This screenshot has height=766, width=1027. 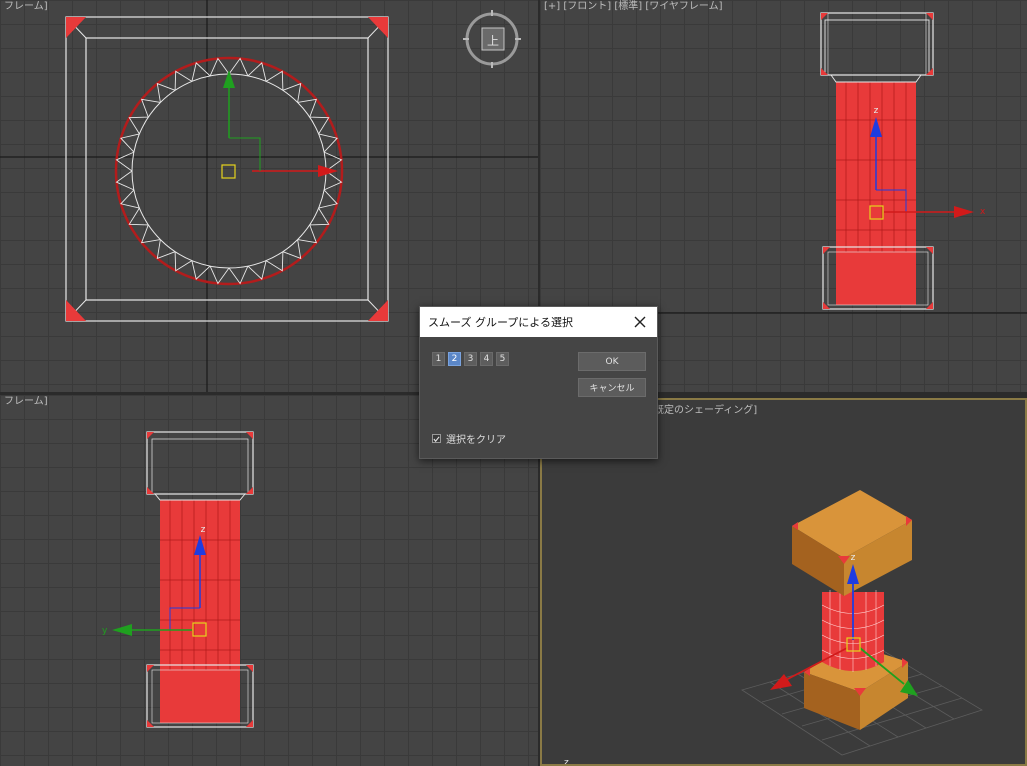 I want to click on cancel-button: キャンセル, so click(x=612, y=387).